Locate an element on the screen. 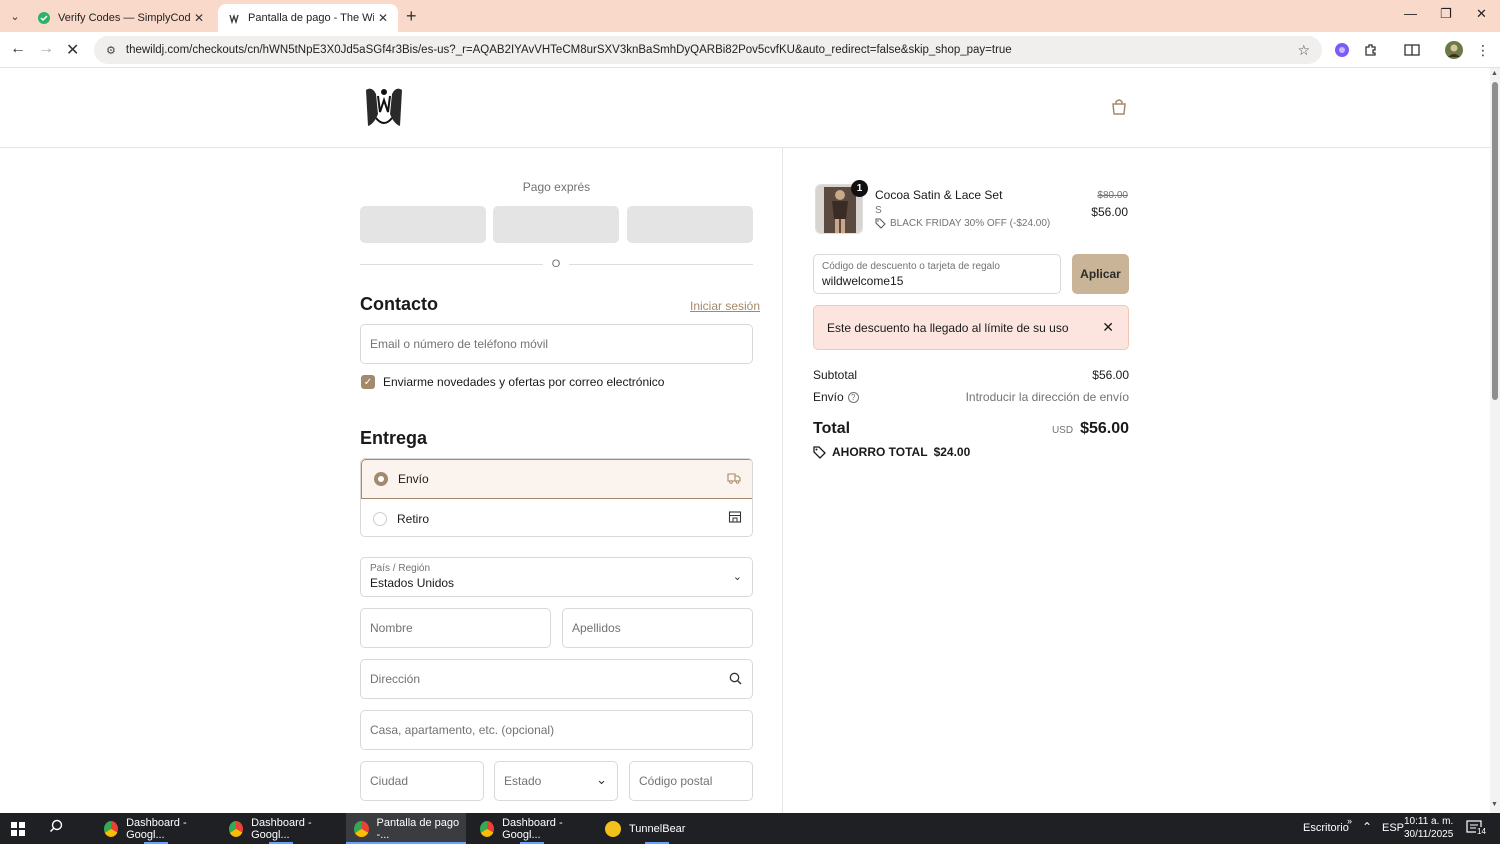  newsletter-checkbox: ✓ is located at coordinates (368, 382).